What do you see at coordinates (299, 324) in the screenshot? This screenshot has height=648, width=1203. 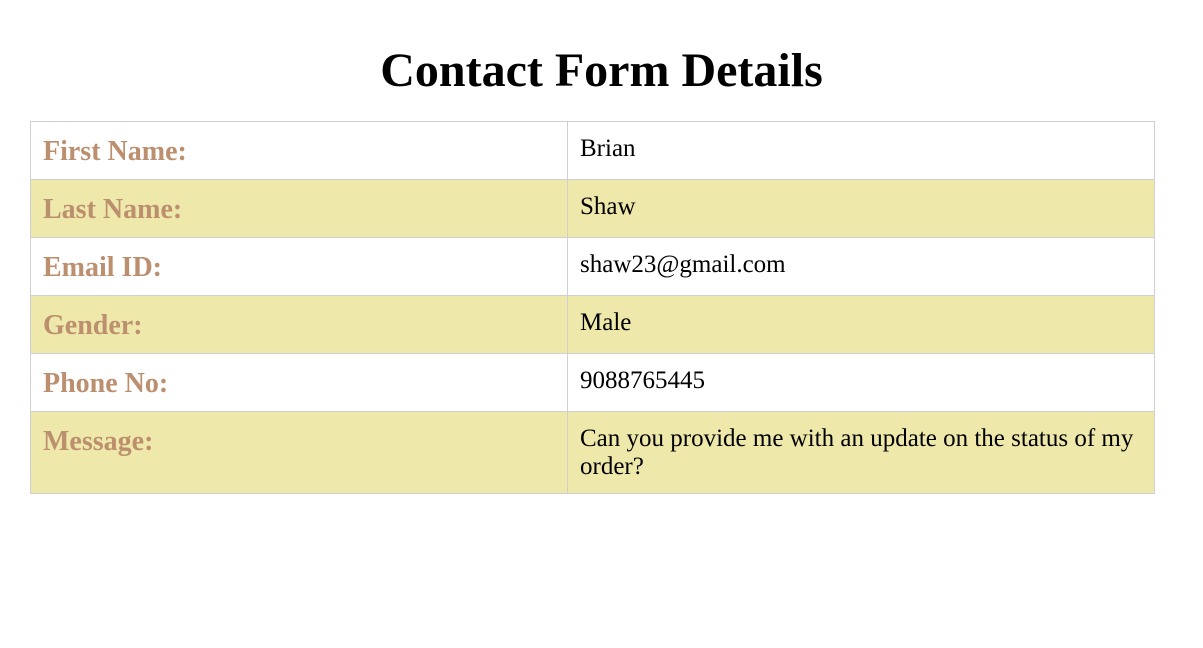 I see `gender-label: Gender:` at bounding box center [299, 324].